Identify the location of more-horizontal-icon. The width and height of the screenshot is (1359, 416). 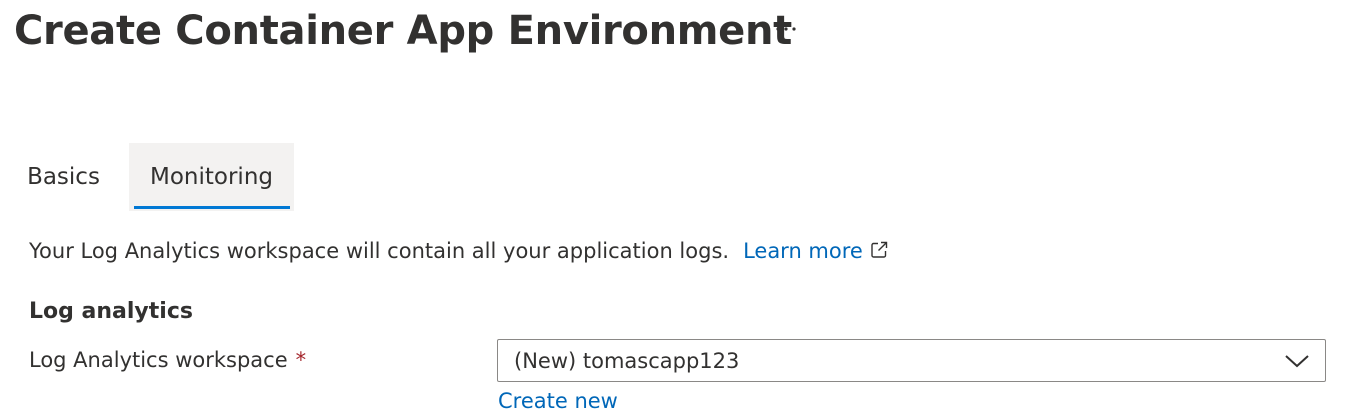
(786, 29).